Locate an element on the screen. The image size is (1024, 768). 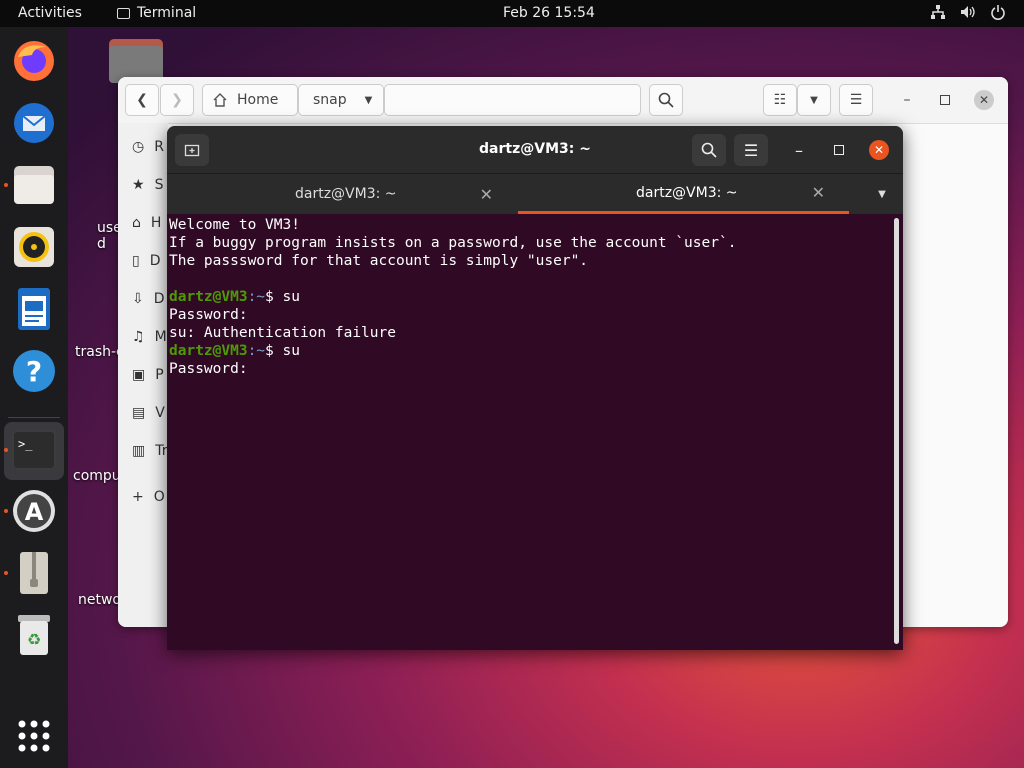
rhythmbox-icon is located at coordinates (34, 247).